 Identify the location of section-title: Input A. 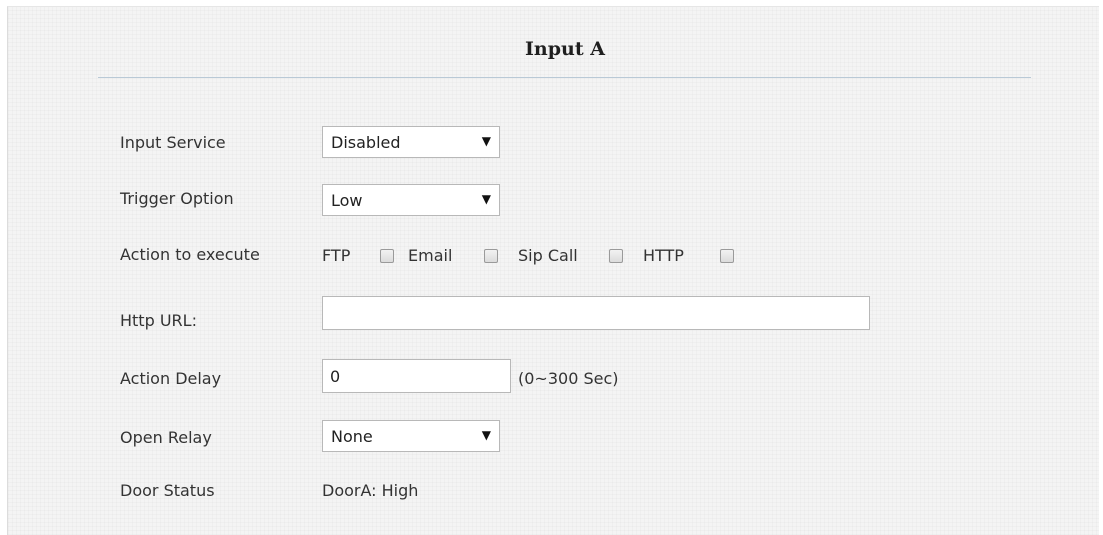
(565, 49).